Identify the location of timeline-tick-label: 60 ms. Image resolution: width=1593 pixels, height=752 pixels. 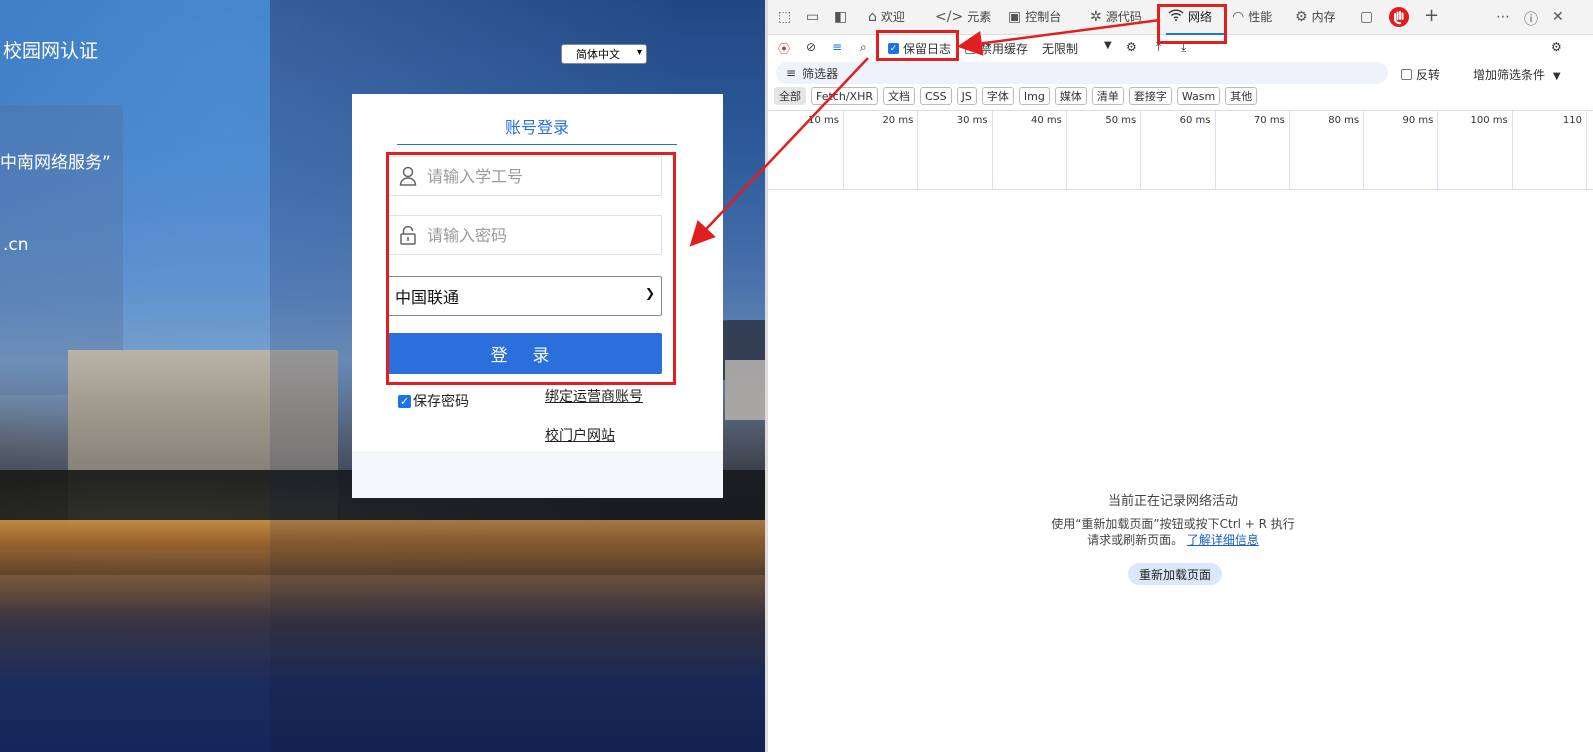
(1195, 120).